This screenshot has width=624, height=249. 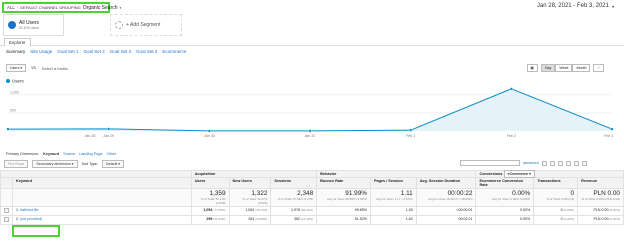 I want to click on period-week: Week, so click(x=564, y=68).